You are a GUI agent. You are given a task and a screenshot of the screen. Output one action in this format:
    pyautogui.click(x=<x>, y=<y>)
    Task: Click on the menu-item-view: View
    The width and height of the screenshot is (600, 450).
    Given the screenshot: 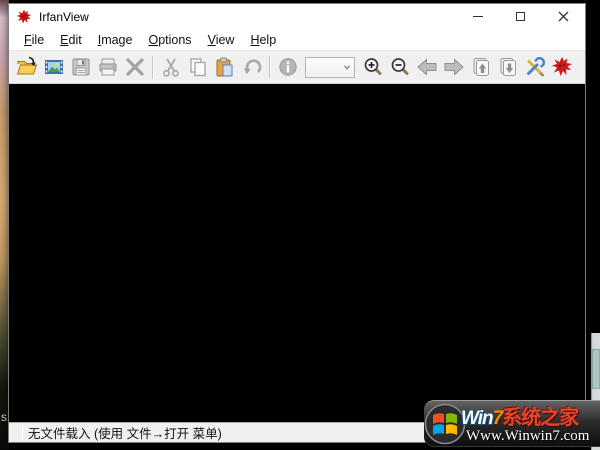 What is the action you would take?
    pyautogui.click(x=221, y=40)
    